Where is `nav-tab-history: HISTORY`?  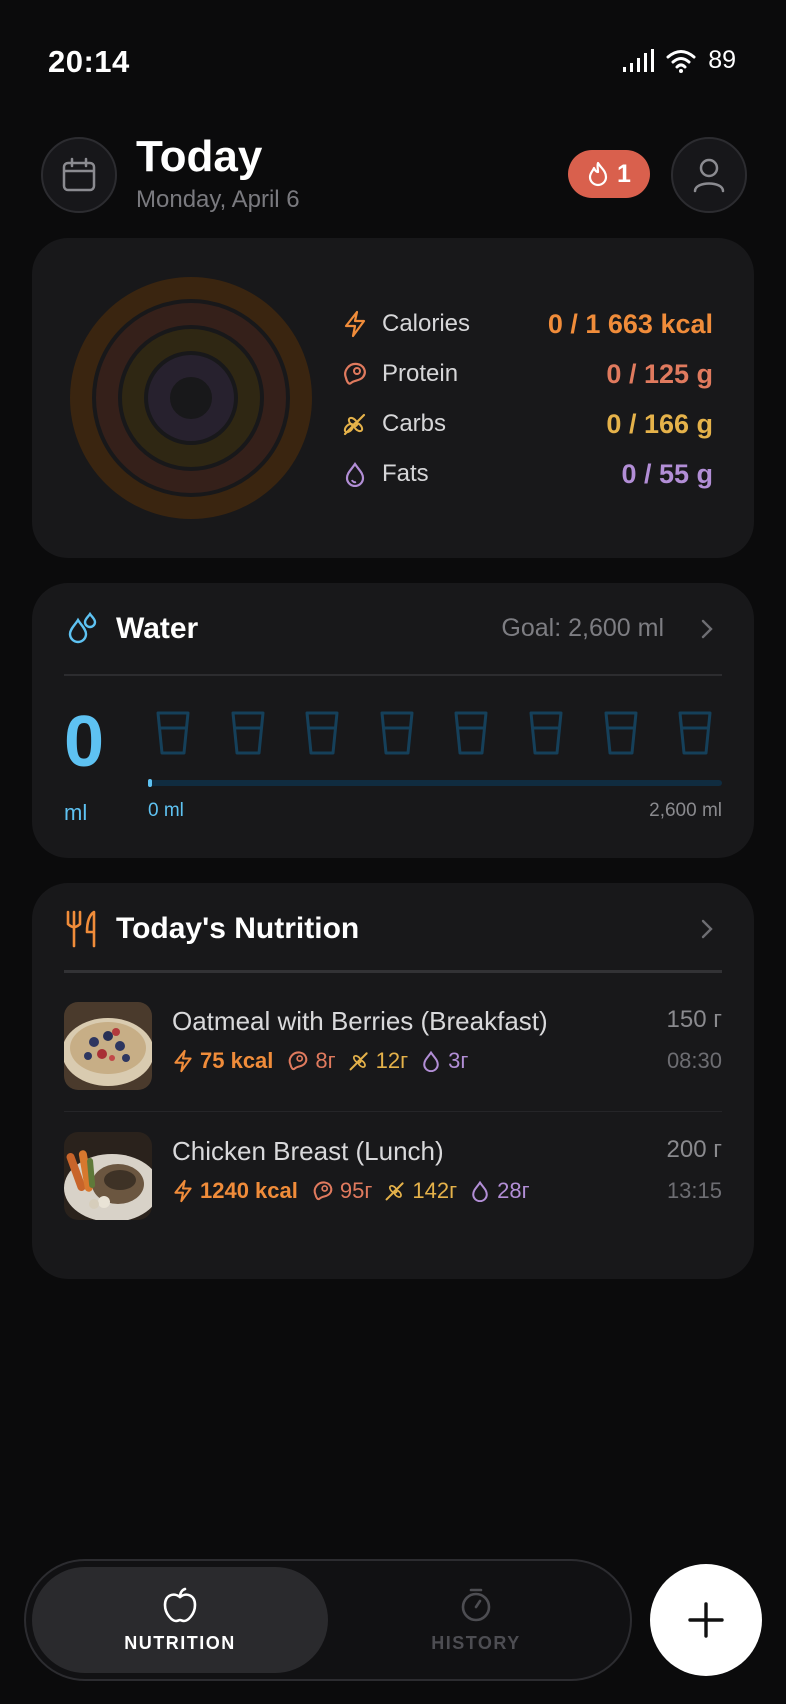
nav-tab-history: HISTORY is located at coordinates (476, 1620).